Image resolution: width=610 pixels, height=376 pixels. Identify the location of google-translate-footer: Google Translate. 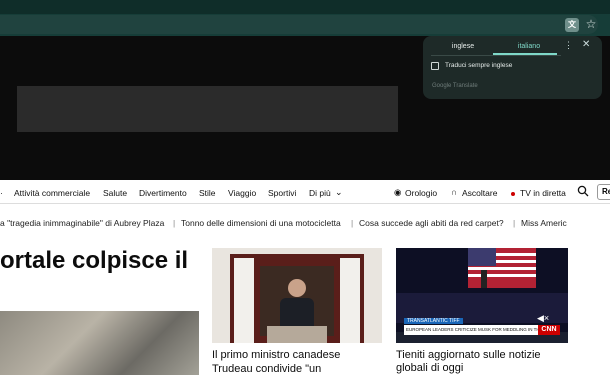
(455, 86).